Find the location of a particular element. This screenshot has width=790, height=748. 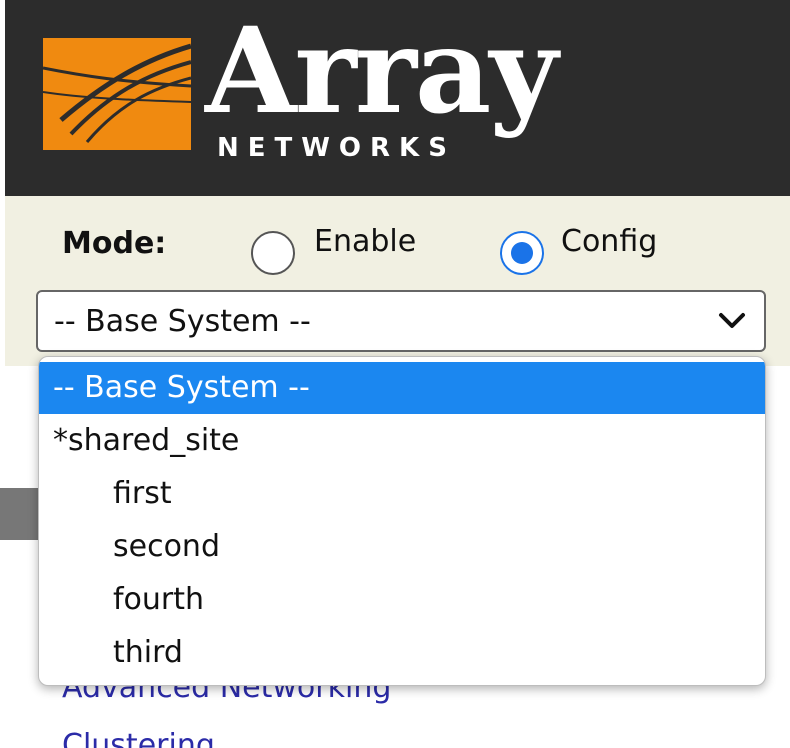

chevron-down-icon is located at coordinates (732, 321).